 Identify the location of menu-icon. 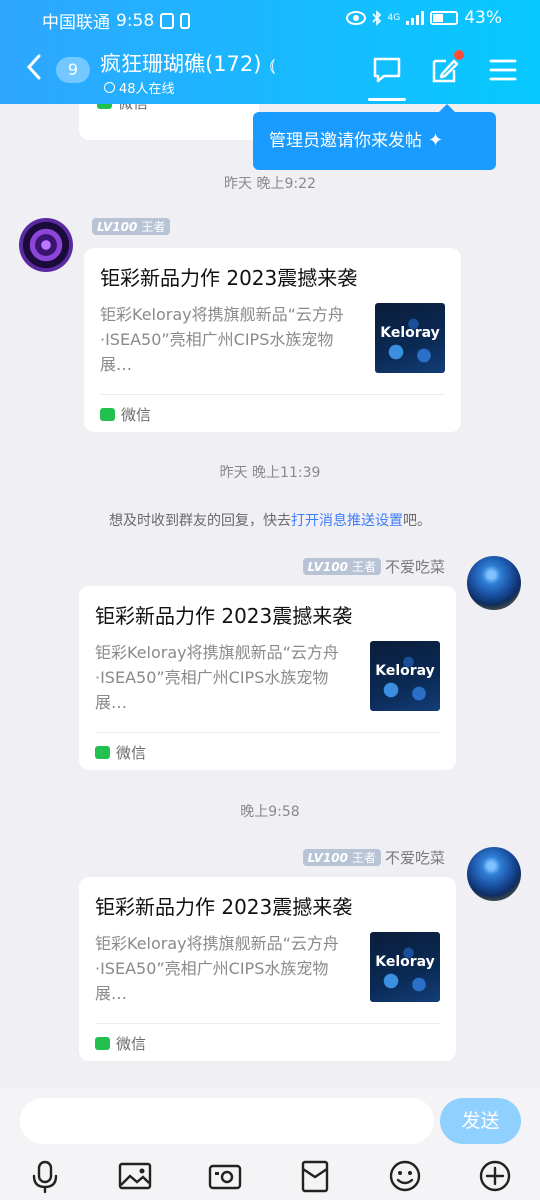
(503, 70).